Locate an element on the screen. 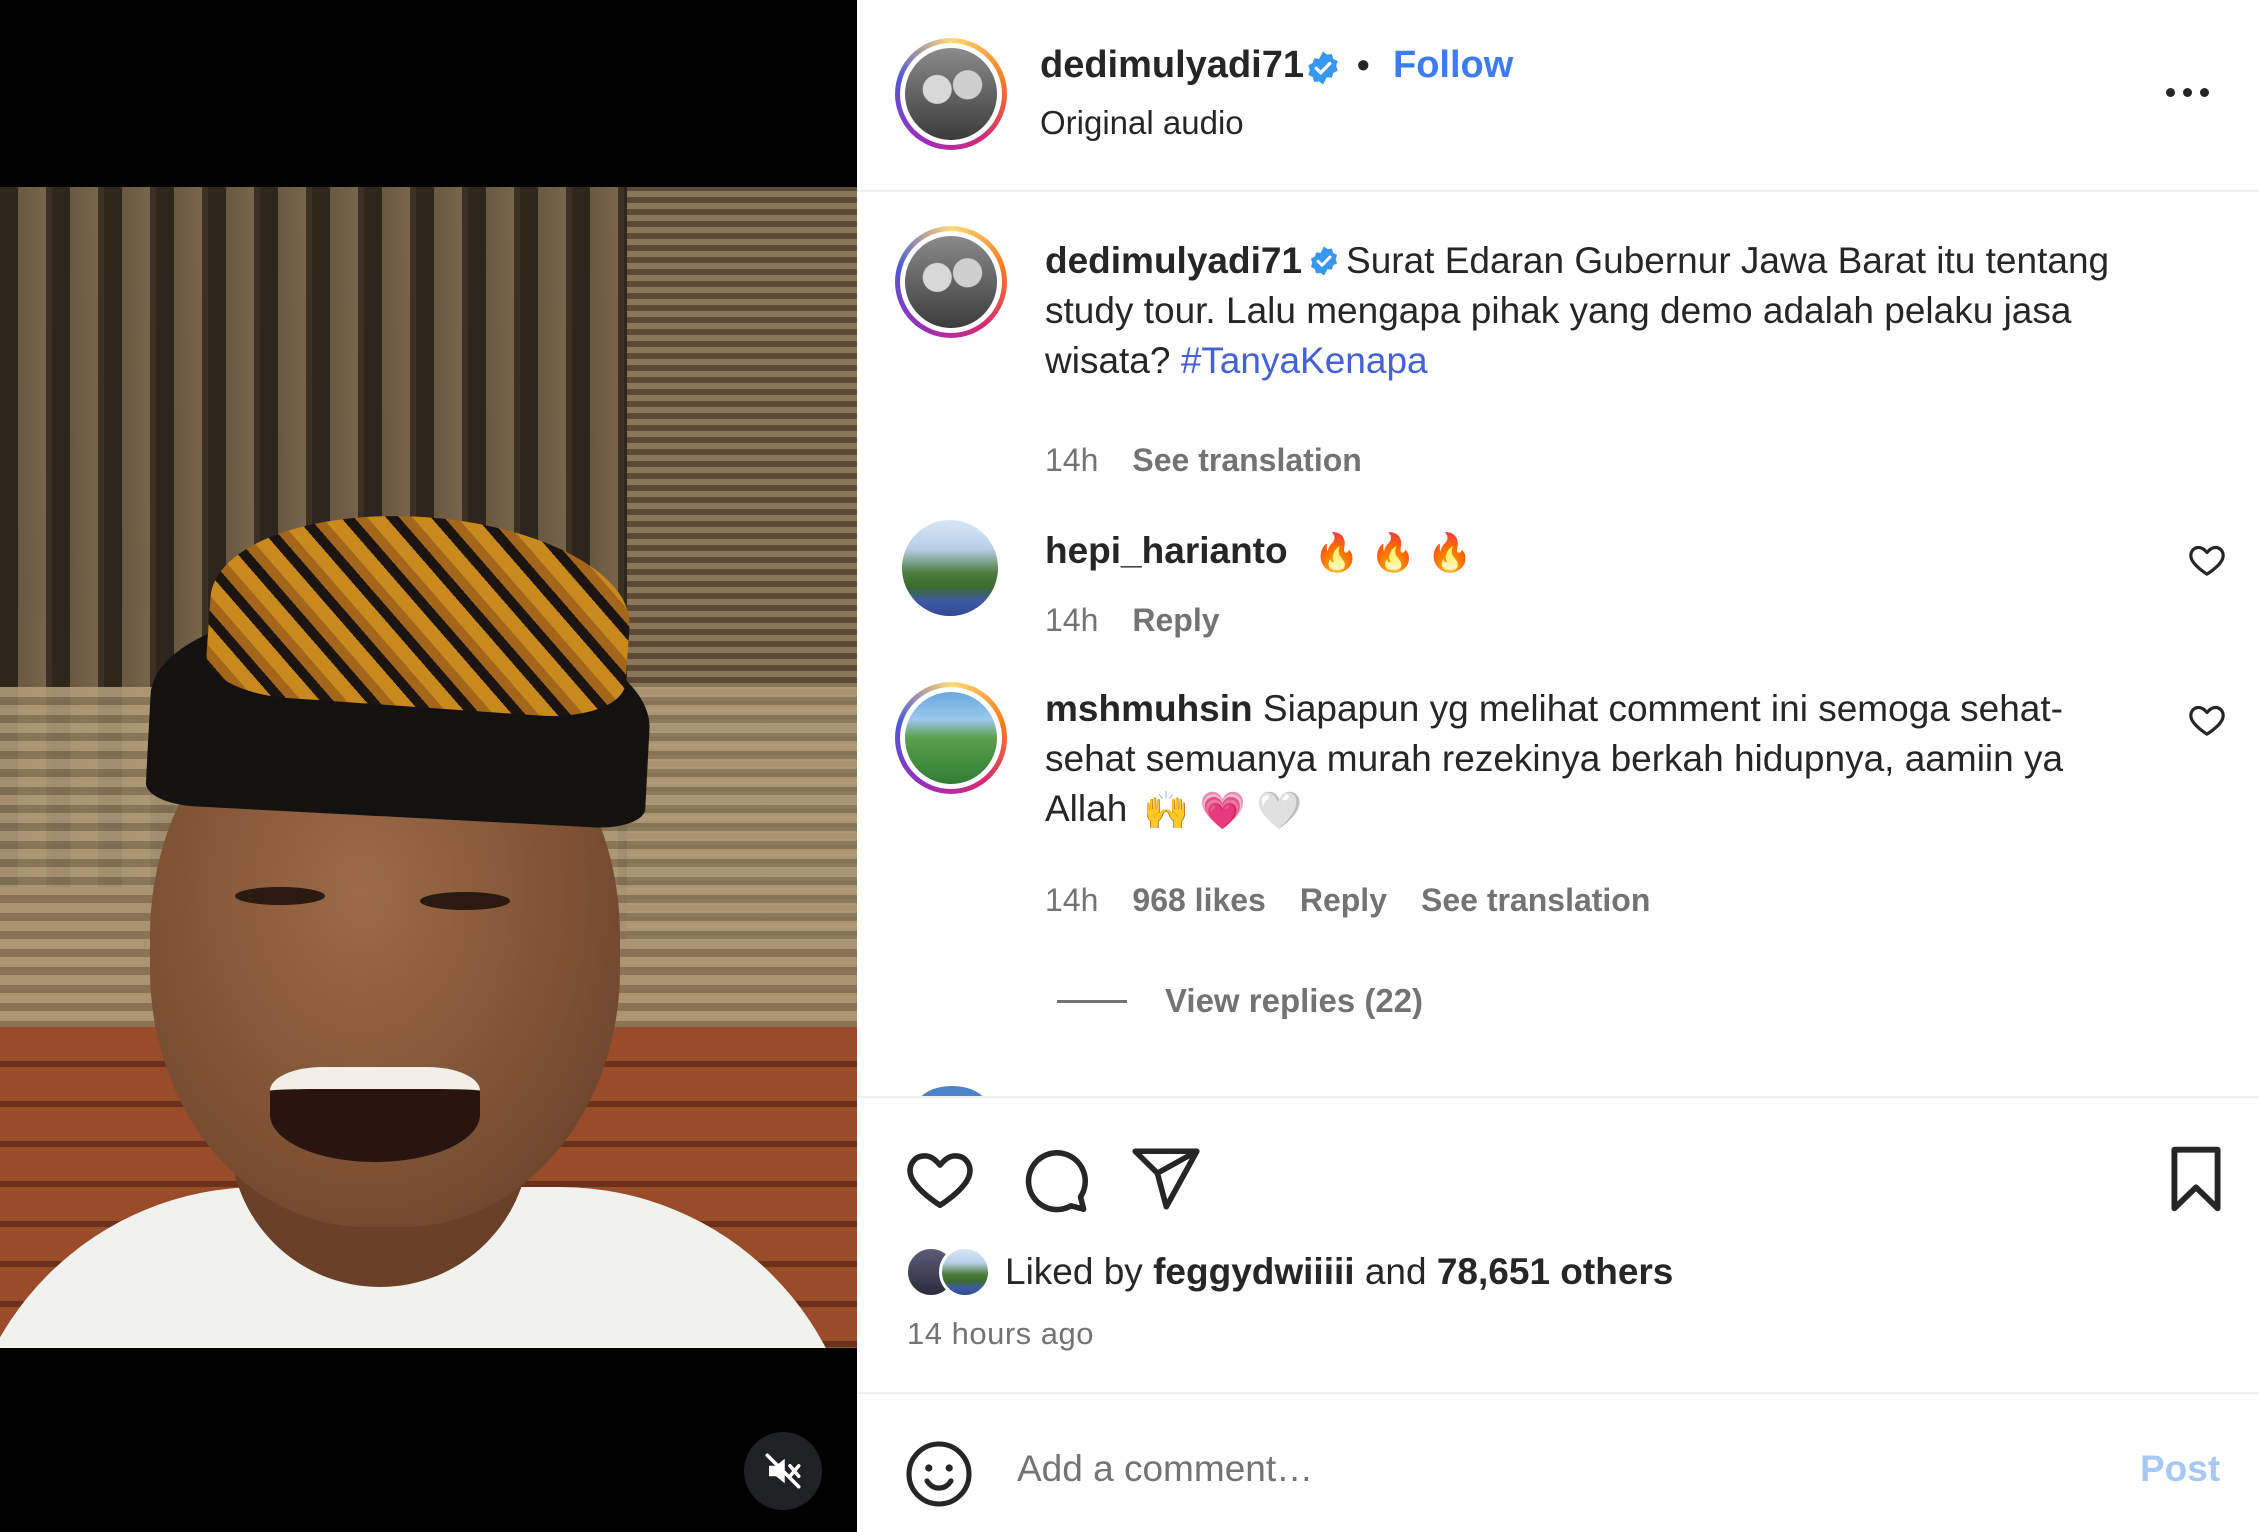  speaker-muted-icon is located at coordinates (783, 1471).